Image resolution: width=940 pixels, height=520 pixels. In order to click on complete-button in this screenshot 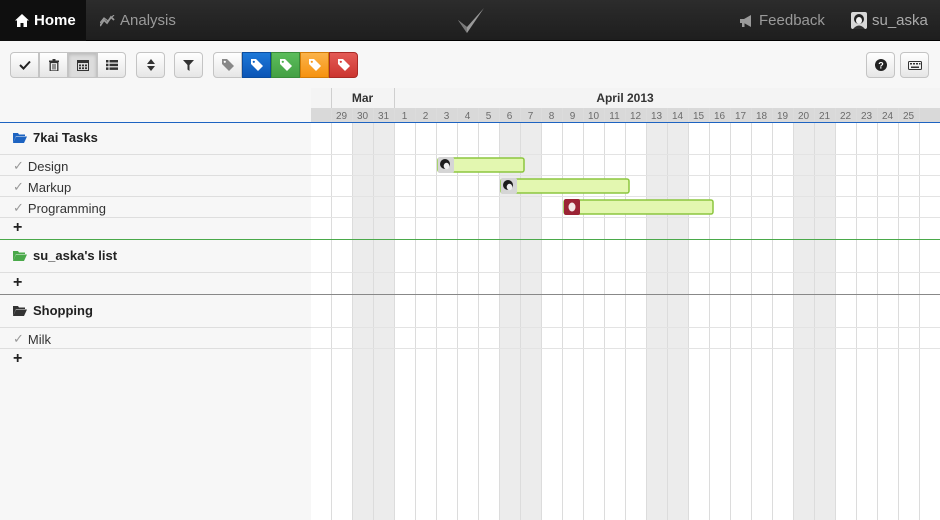, I will do `click(24, 65)`.